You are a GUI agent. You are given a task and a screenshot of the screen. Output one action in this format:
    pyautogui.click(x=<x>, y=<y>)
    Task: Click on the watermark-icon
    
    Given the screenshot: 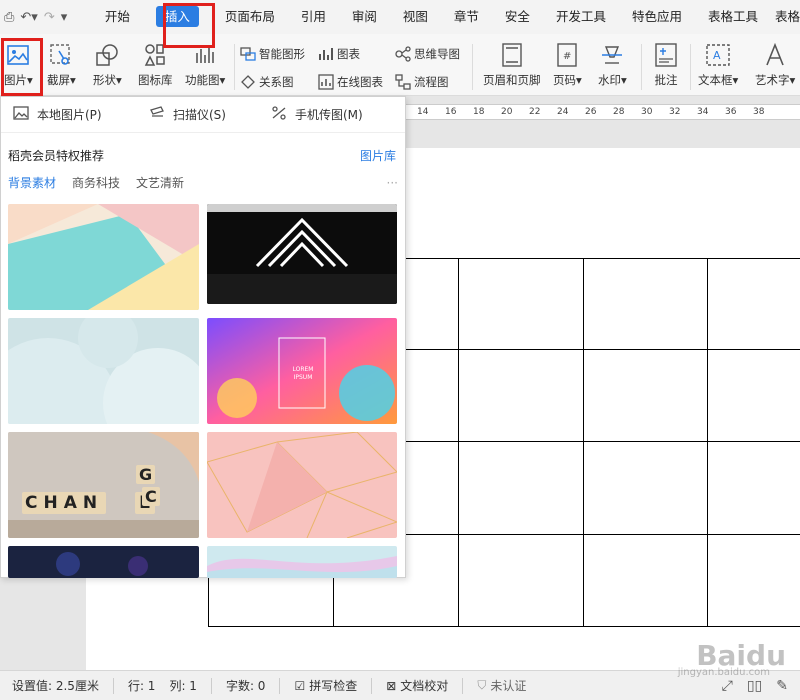 What is the action you would take?
    pyautogui.click(x=612, y=55)
    